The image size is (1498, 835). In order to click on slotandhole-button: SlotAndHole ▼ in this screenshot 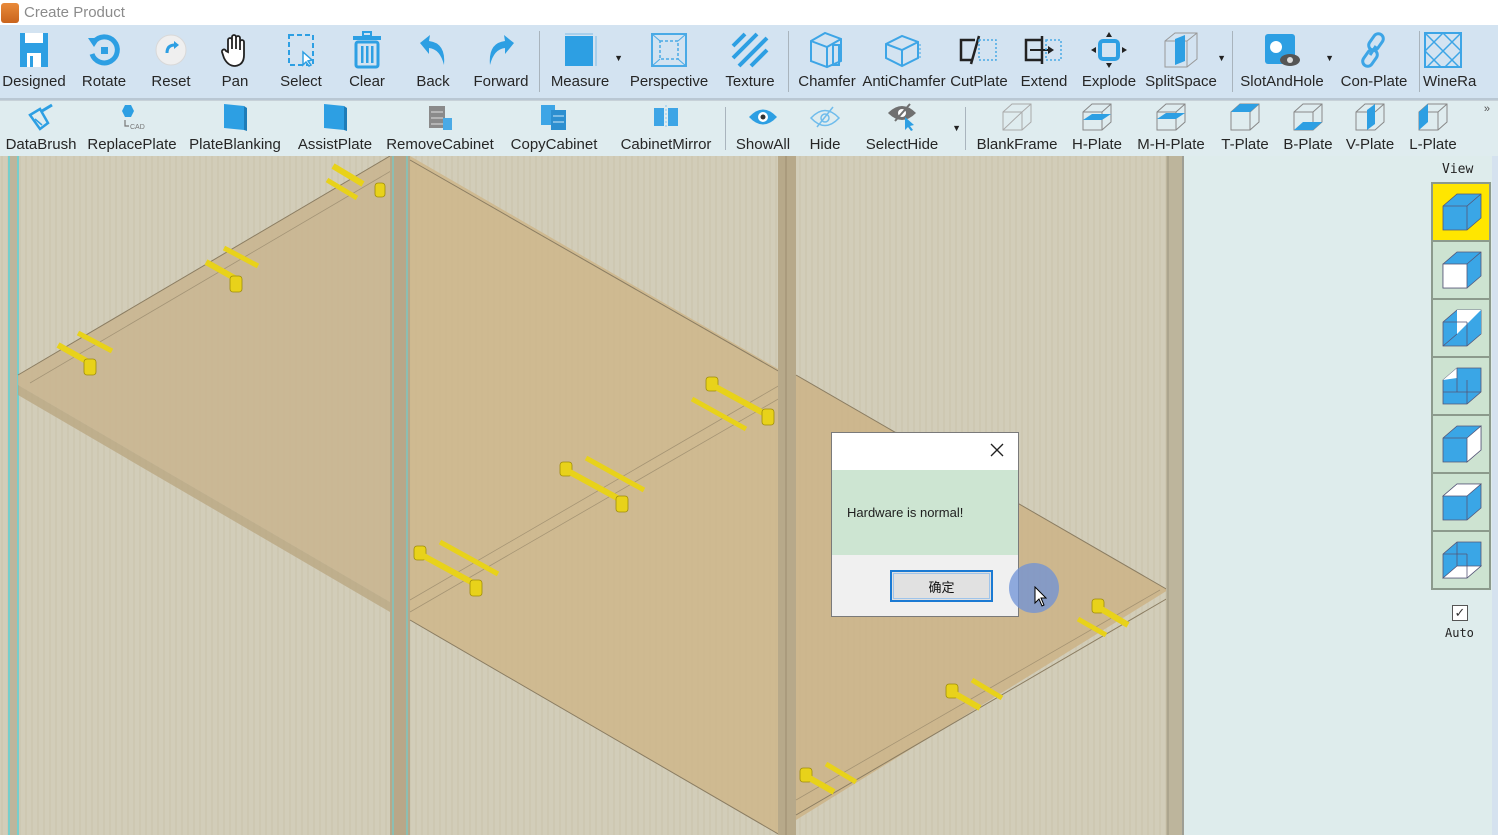, I will do `click(1285, 61)`.